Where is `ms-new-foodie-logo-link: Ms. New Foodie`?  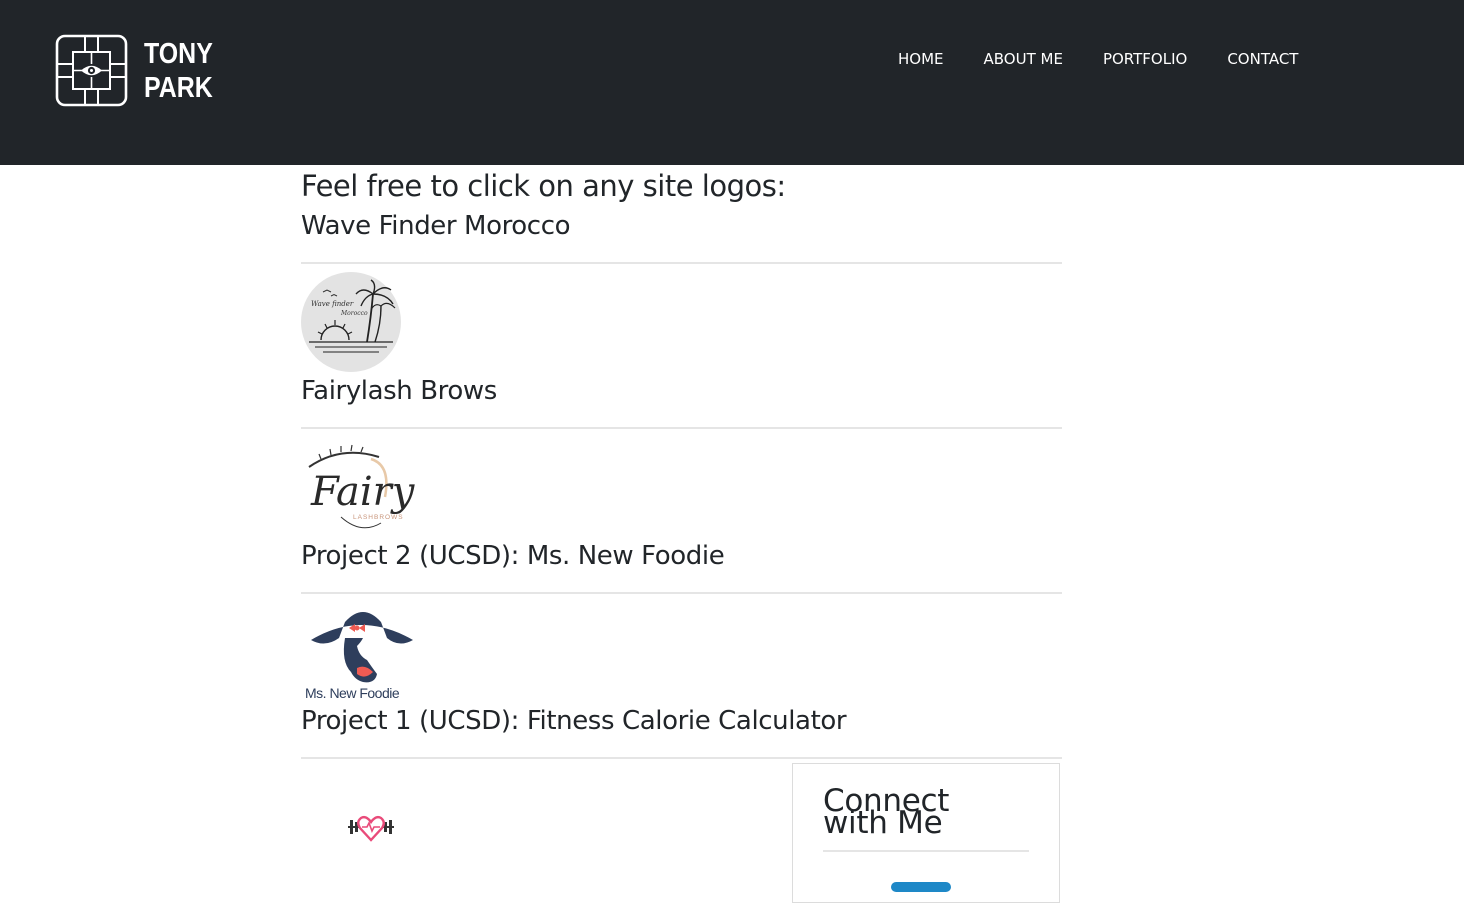 ms-new-foodie-logo-link: Ms. New Foodie is located at coordinates (681, 652).